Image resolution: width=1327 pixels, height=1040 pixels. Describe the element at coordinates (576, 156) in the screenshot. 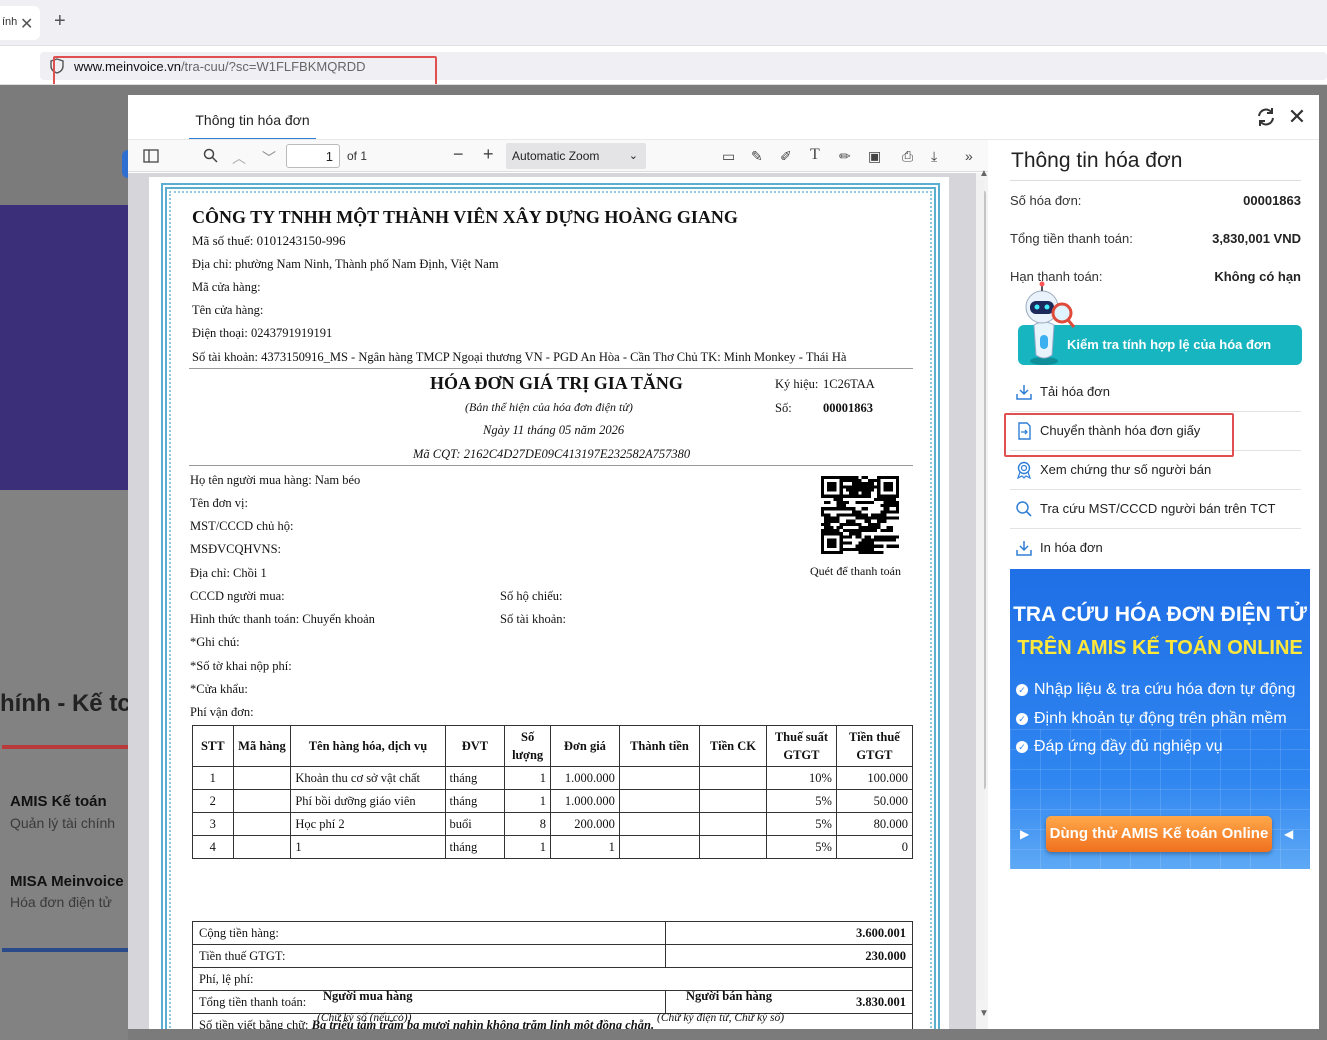

I see `zoom-select: Automatic Zoom ⌄` at that location.